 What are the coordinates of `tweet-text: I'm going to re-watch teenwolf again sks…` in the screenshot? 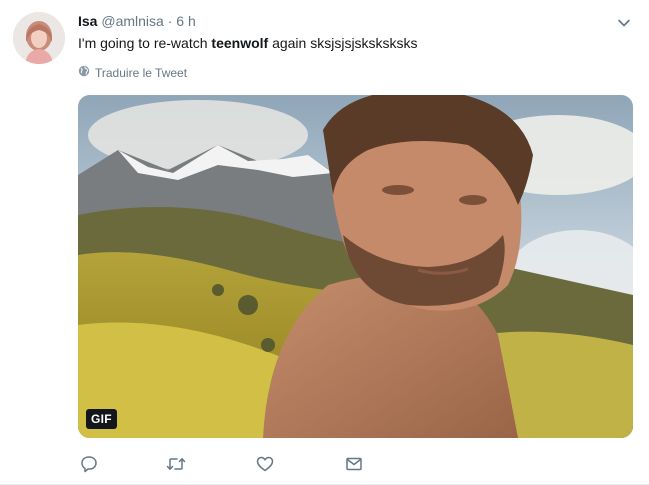 It's located at (248, 43).